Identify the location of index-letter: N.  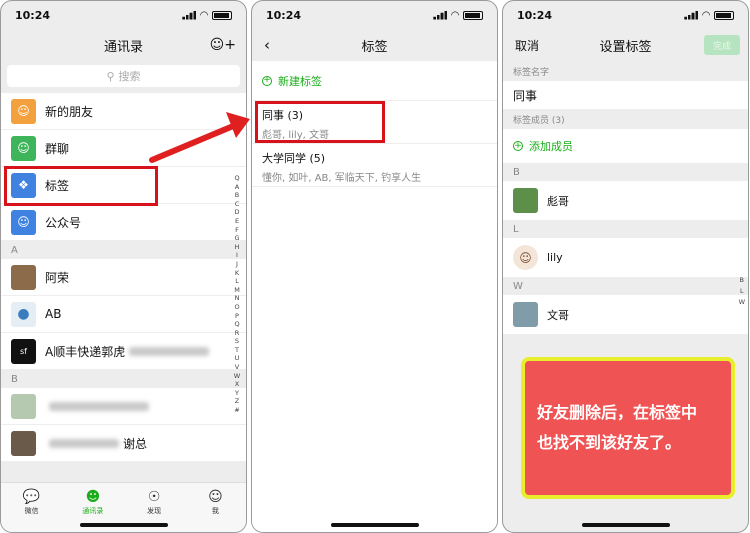
(237, 298).